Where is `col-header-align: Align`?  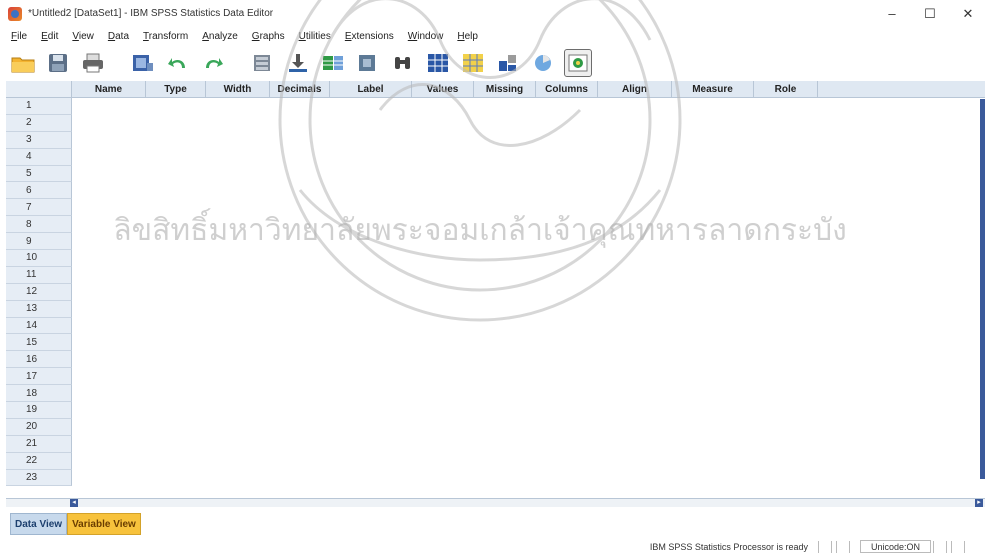
col-header-align: Align is located at coordinates (635, 89).